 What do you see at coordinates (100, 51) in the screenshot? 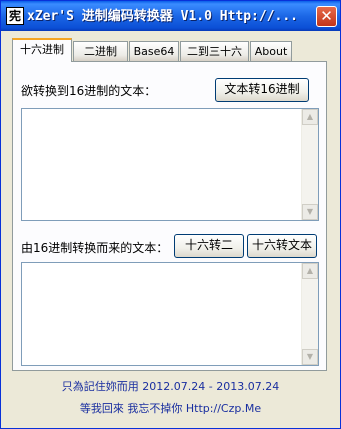
I see `tab-binary: 二进制` at bounding box center [100, 51].